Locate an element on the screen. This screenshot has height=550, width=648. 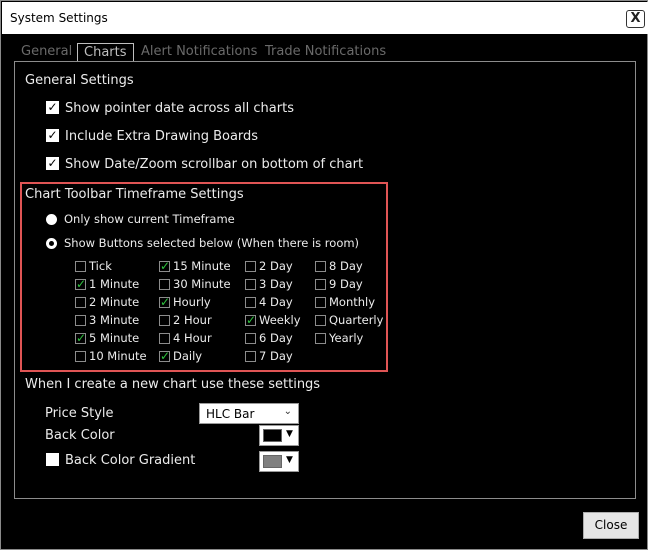
timeframe-yearly-label: Yearly is located at coordinates (346, 338).